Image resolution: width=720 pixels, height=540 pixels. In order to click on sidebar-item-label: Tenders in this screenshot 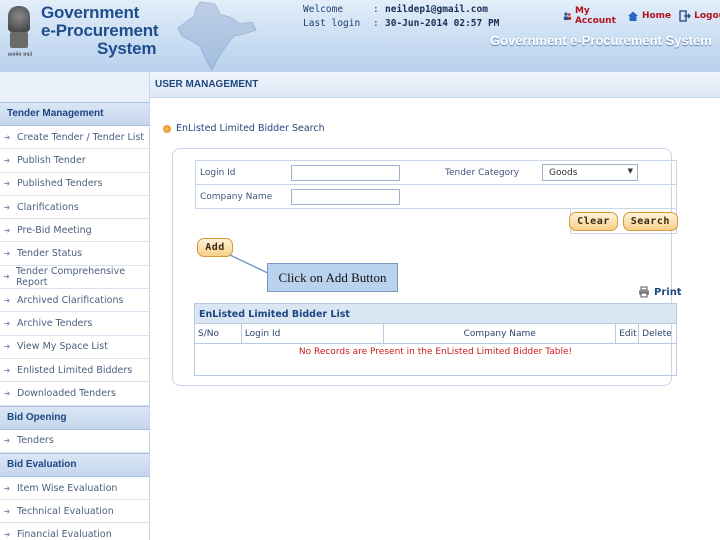, I will do `click(35, 441)`.